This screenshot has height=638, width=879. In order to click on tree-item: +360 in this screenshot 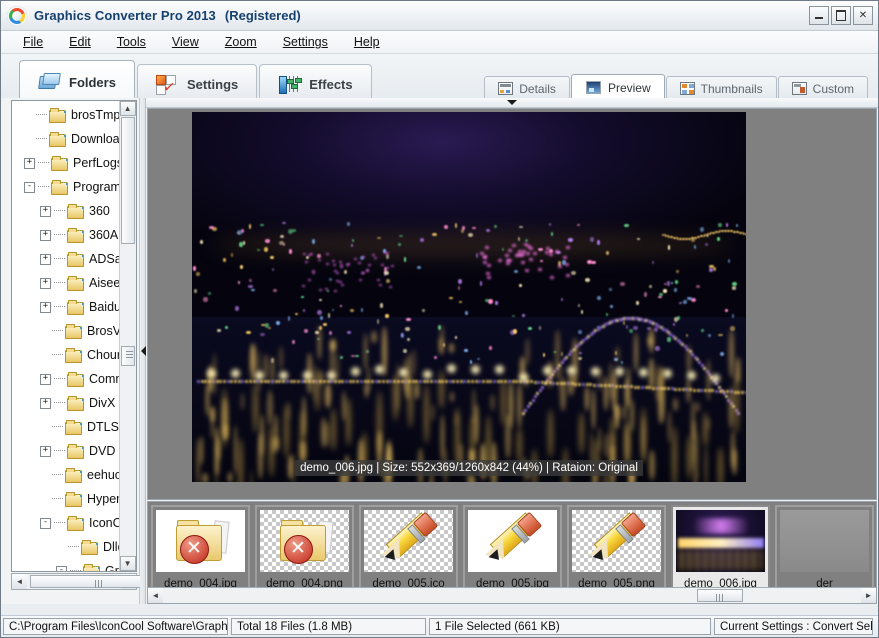, I will do `click(65, 211)`.